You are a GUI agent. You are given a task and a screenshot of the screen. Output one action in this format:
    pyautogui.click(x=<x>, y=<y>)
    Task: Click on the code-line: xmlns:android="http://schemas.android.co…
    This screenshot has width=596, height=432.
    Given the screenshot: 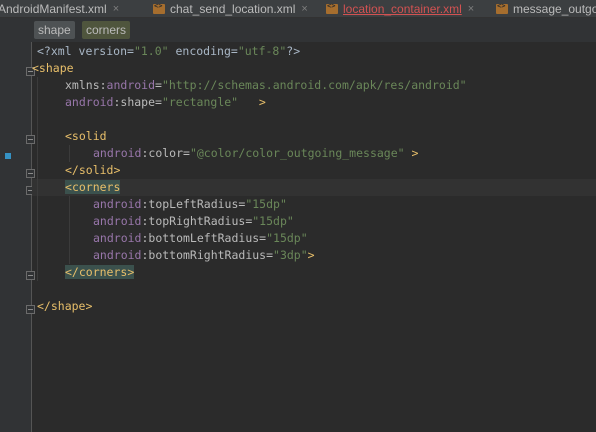 What is the action you would take?
    pyautogui.click(x=314, y=85)
    